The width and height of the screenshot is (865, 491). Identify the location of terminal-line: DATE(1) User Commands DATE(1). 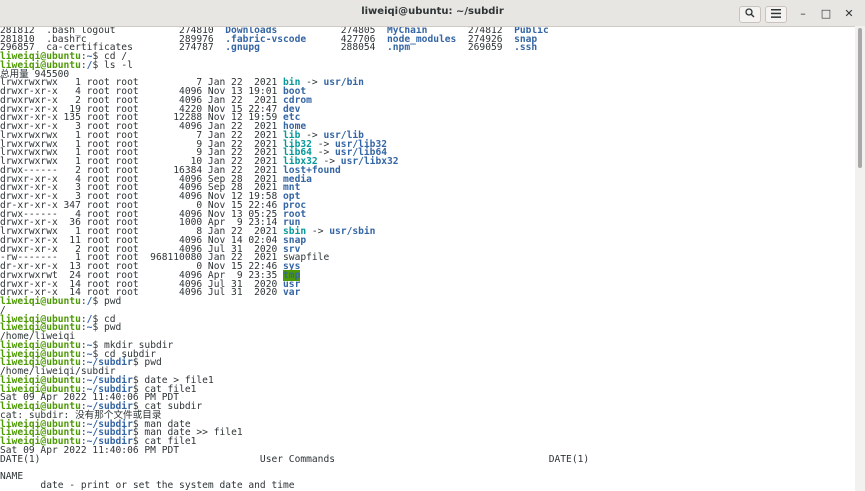
(295, 459).